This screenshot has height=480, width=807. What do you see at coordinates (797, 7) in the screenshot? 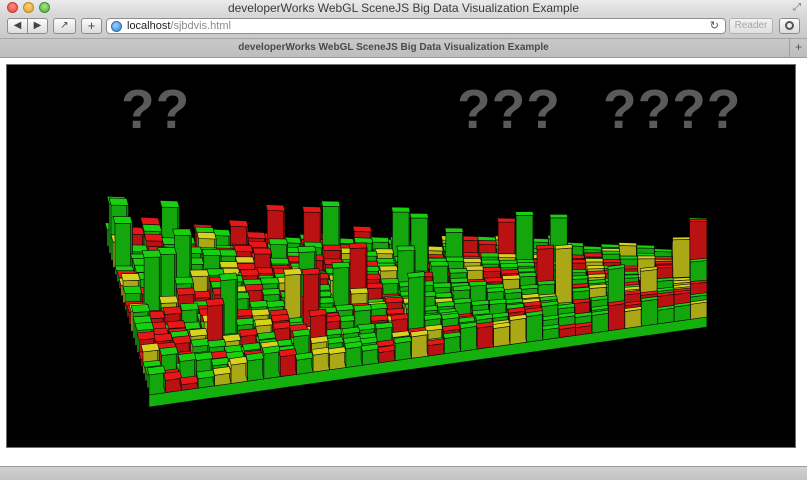
I see `fullscreen-icon: ⤢` at bounding box center [797, 7].